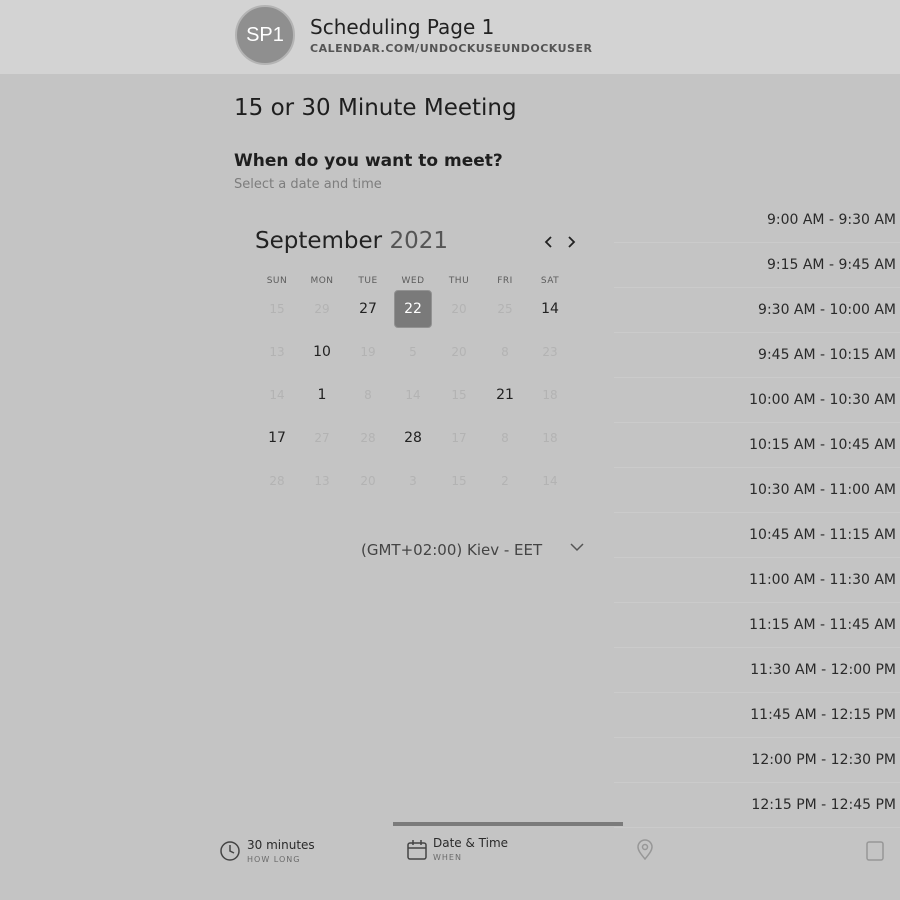 The height and width of the screenshot is (900, 900). What do you see at coordinates (413, 438) in the screenshot?
I see `calendar-day-available: 28` at bounding box center [413, 438].